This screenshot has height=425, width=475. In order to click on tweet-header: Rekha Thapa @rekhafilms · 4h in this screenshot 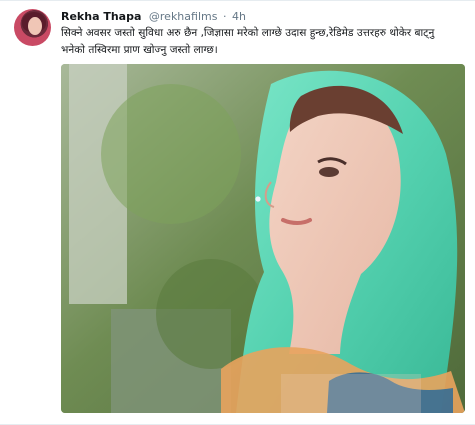, I will do `click(153, 17)`.